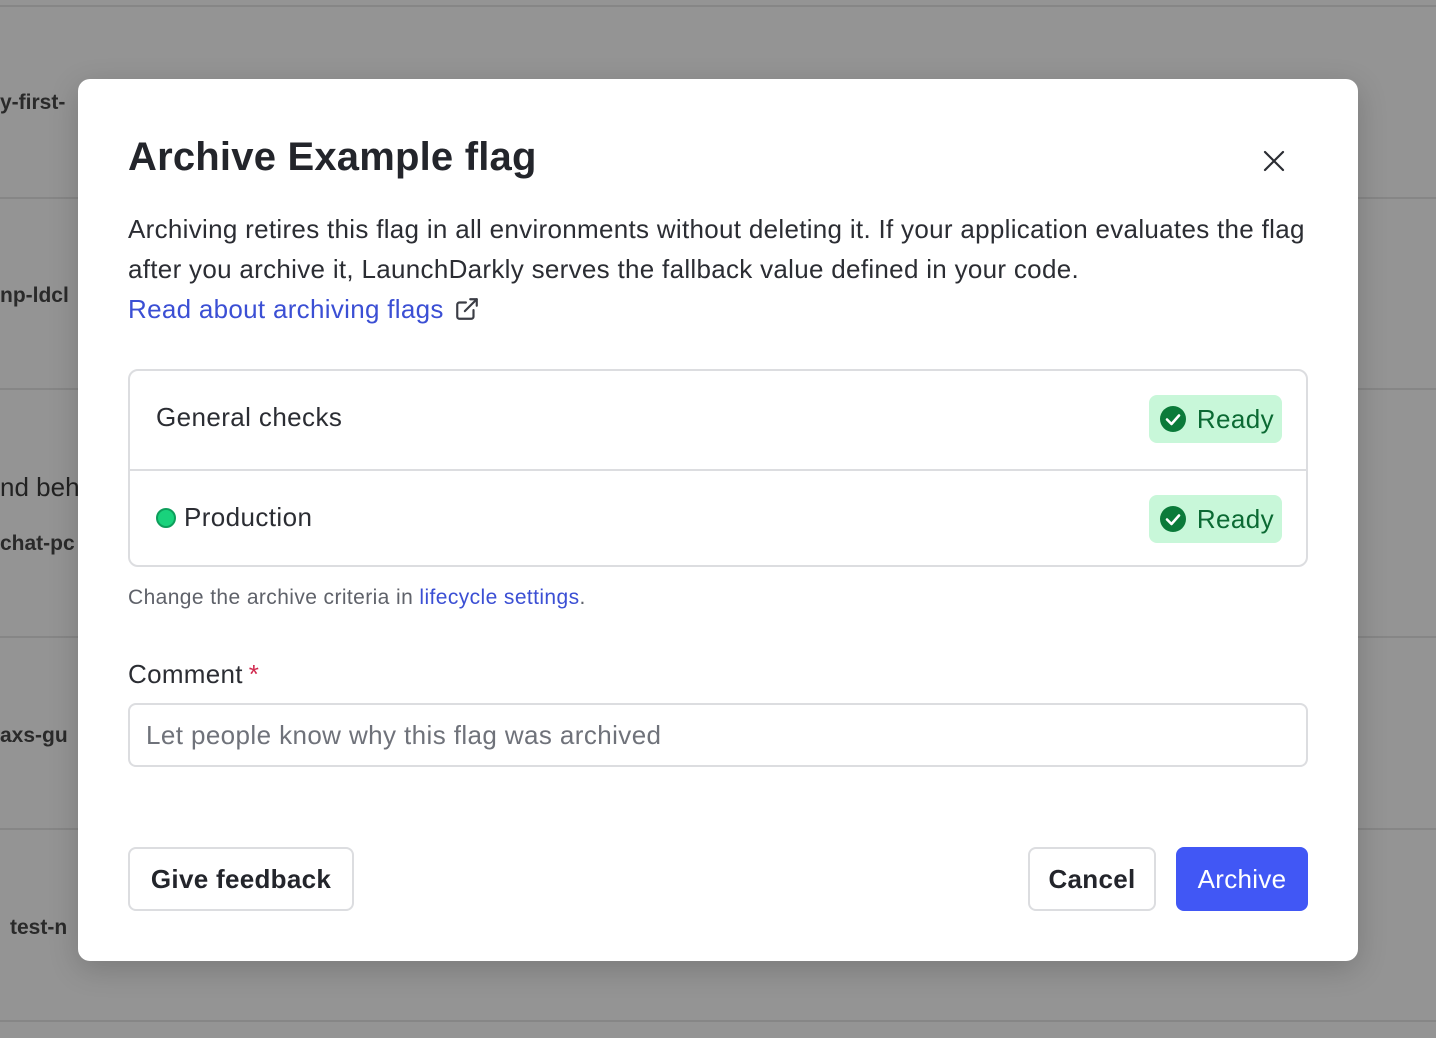  Describe the element at coordinates (37, 543) in the screenshot. I see `bg-flag-key: chat-pc` at that location.